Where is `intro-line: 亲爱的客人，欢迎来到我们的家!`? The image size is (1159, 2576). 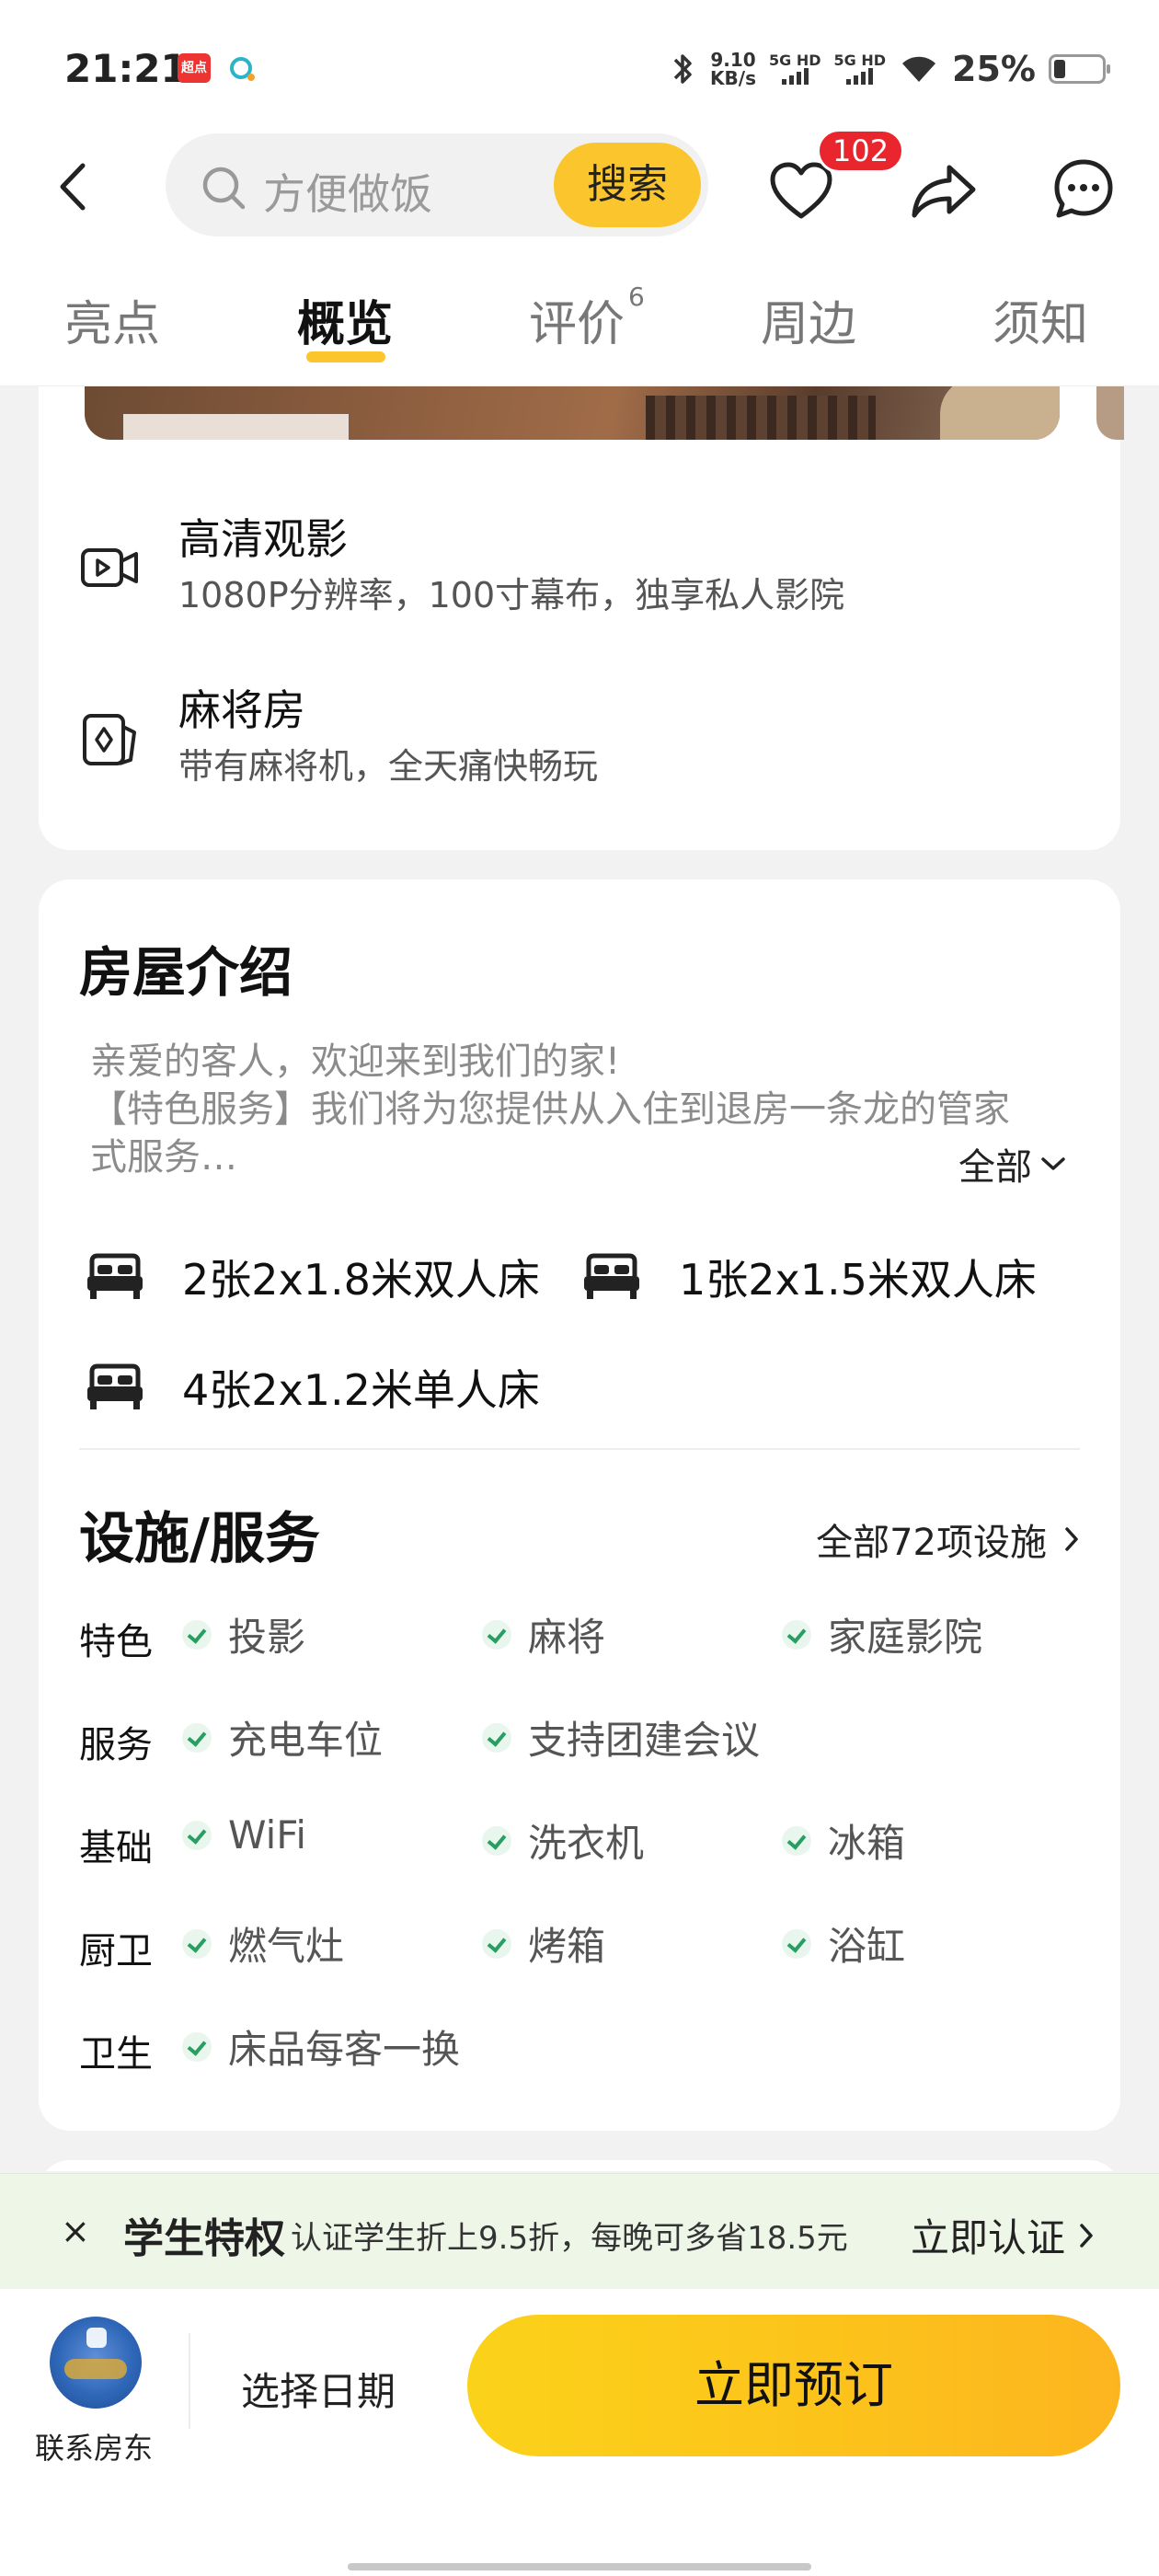
intro-line: 亲爱的客人，欢迎来到我们的家! is located at coordinates (355, 1062).